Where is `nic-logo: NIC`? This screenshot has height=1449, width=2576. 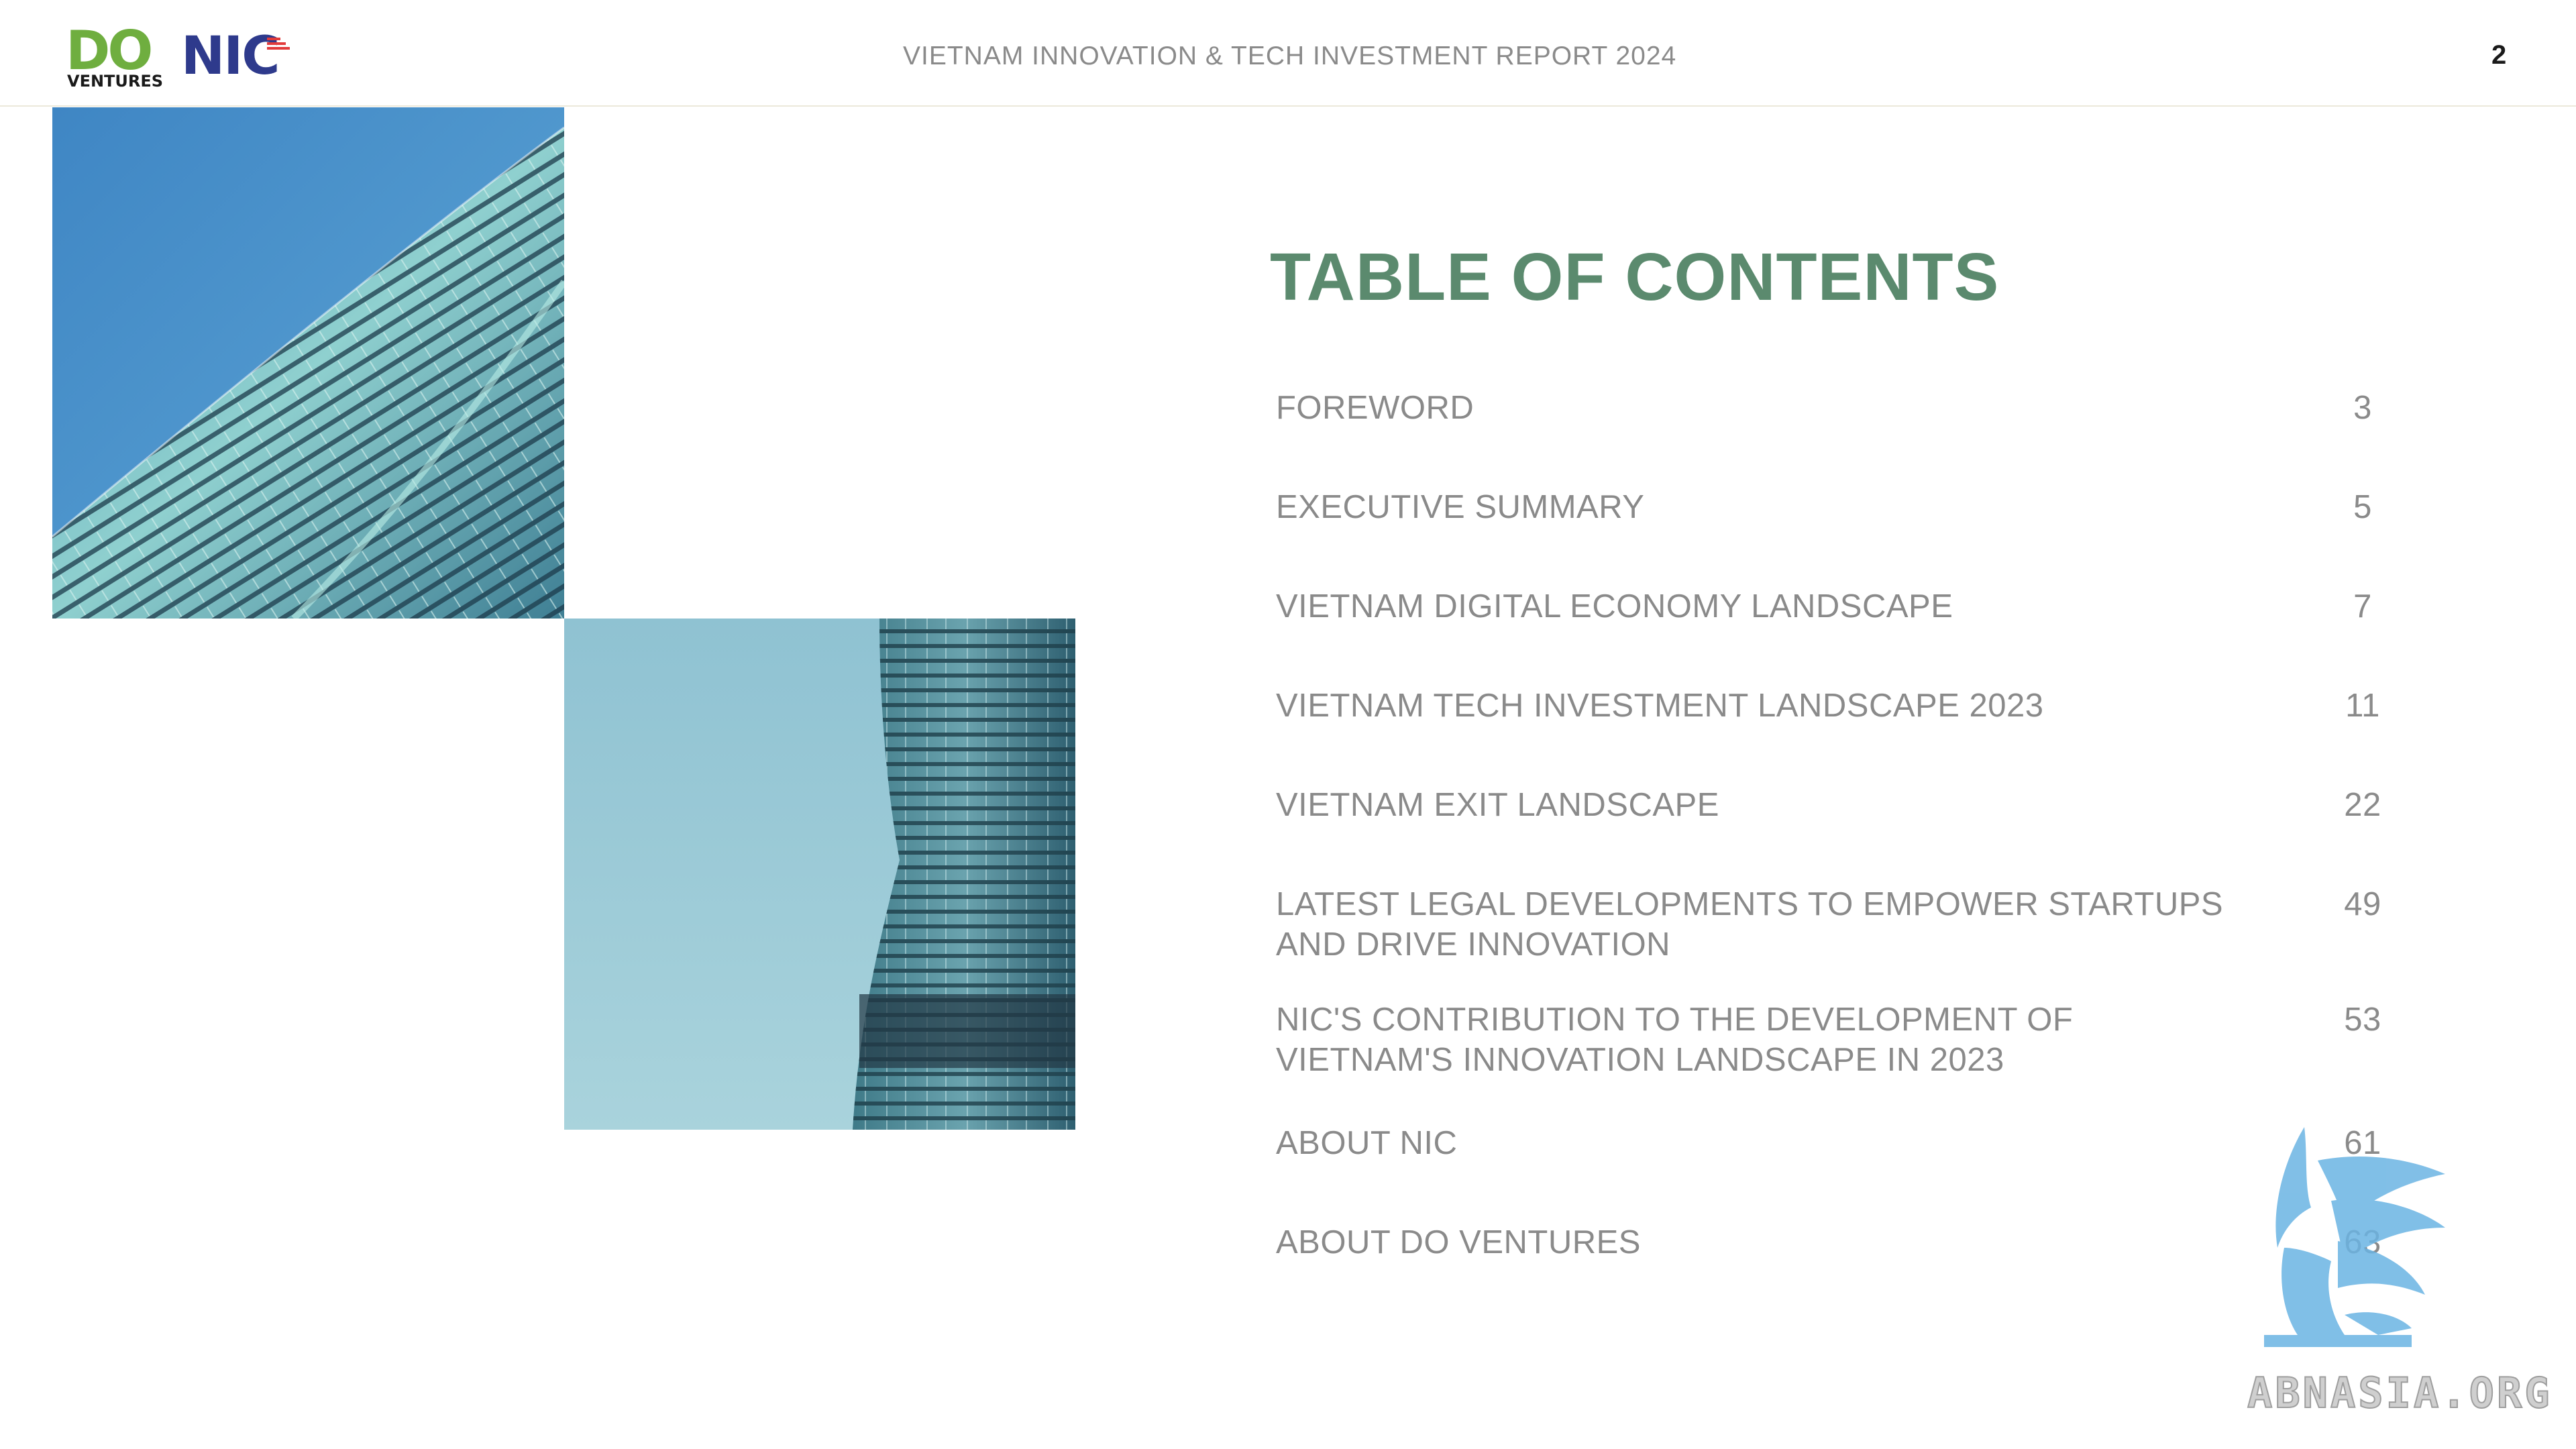 nic-logo: NIC is located at coordinates (238, 56).